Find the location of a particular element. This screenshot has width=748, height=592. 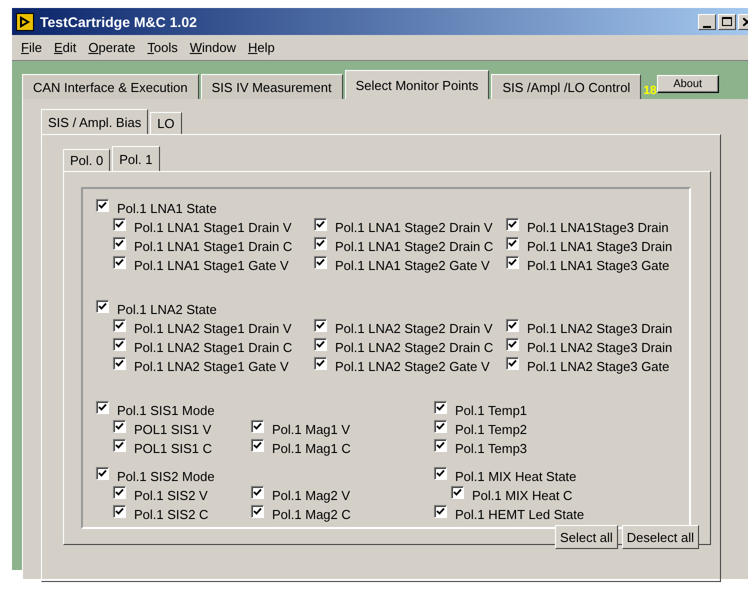

count-indicator: 18 is located at coordinates (650, 90).